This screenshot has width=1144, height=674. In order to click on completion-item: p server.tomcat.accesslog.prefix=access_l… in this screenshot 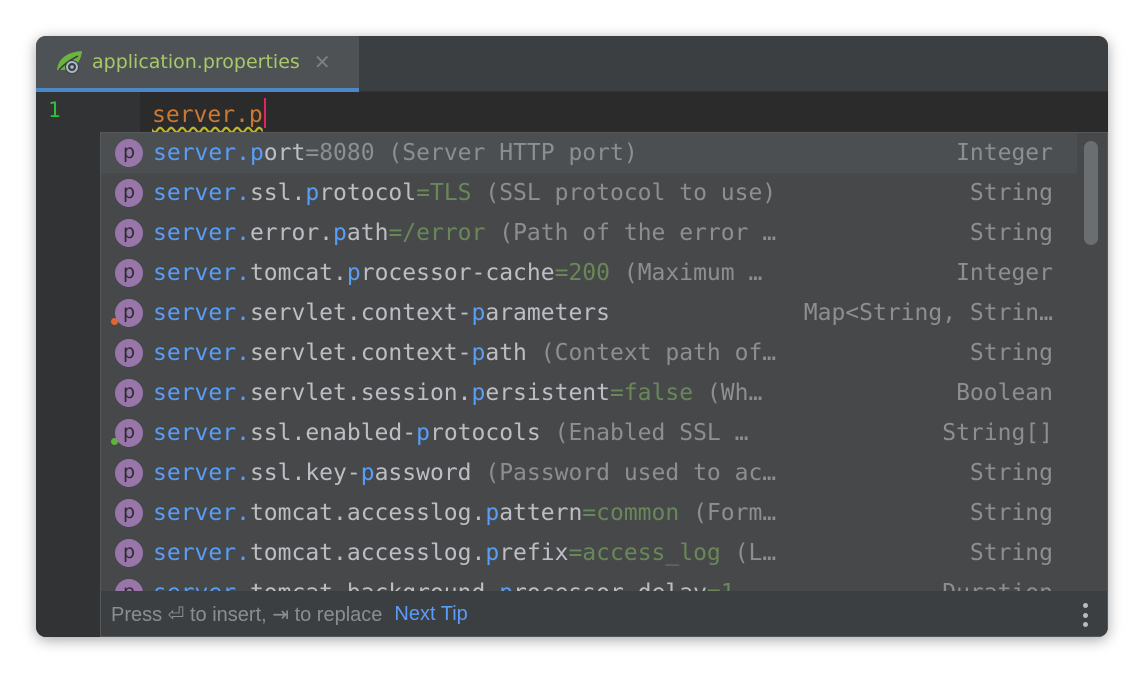, I will do `click(589, 553)`.